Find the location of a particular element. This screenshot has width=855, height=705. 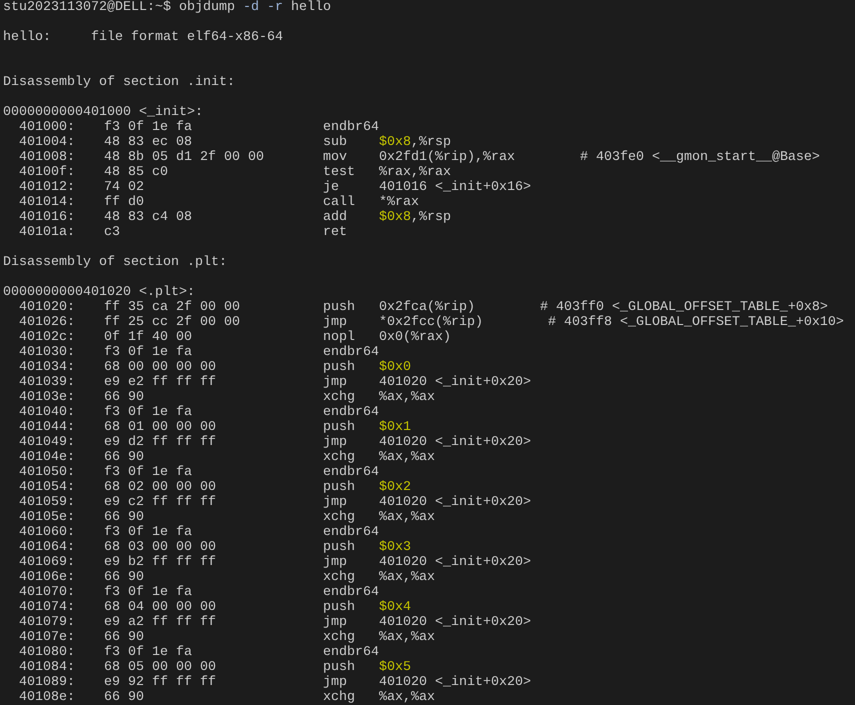

instruction-address: 401059: is located at coordinates (47, 502).